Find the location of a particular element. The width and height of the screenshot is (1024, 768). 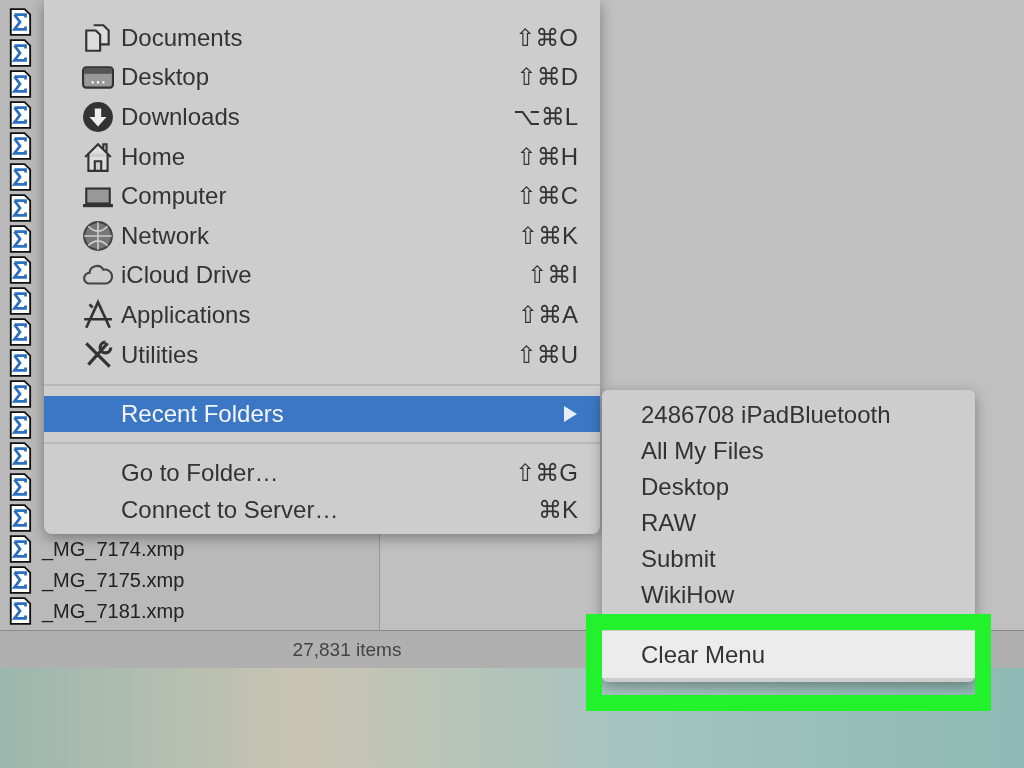

menu-item-label: iCloud Drive is located at coordinates (187, 275).